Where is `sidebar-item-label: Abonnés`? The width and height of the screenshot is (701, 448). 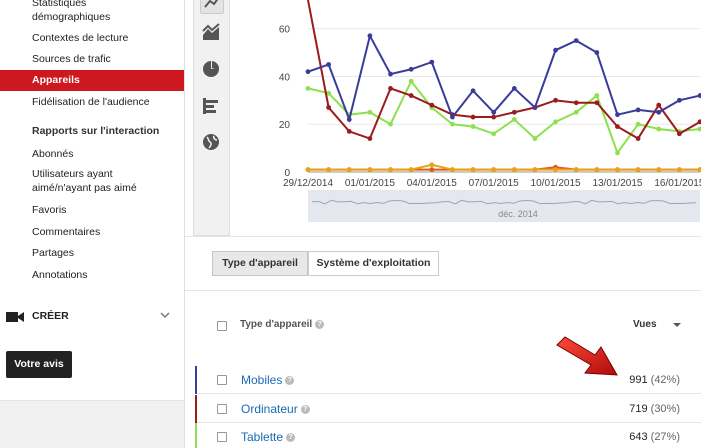
sidebar-item-label: Abonnés is located at coordinates (53, 154).